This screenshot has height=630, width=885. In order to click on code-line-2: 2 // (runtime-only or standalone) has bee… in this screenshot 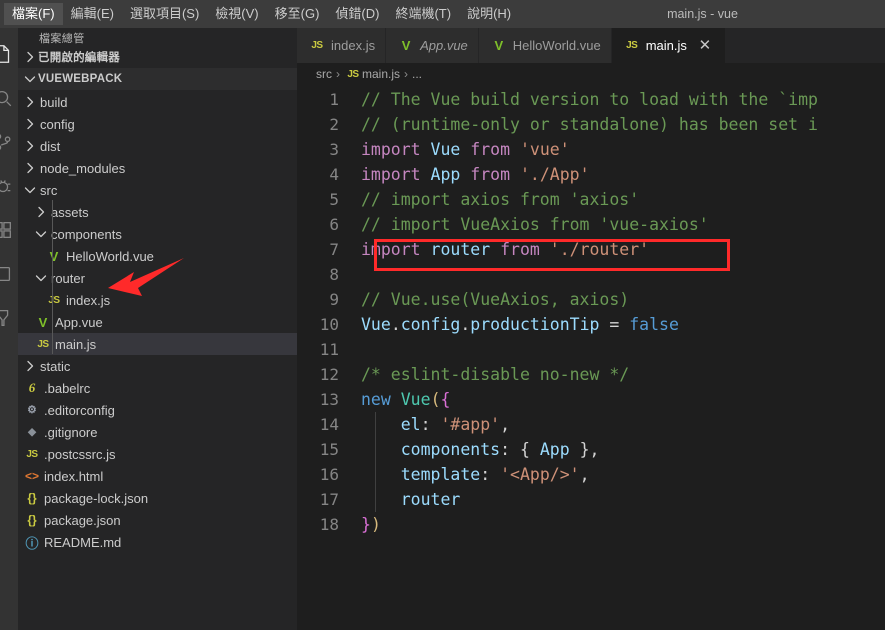, I will do `click(591, 124)`.